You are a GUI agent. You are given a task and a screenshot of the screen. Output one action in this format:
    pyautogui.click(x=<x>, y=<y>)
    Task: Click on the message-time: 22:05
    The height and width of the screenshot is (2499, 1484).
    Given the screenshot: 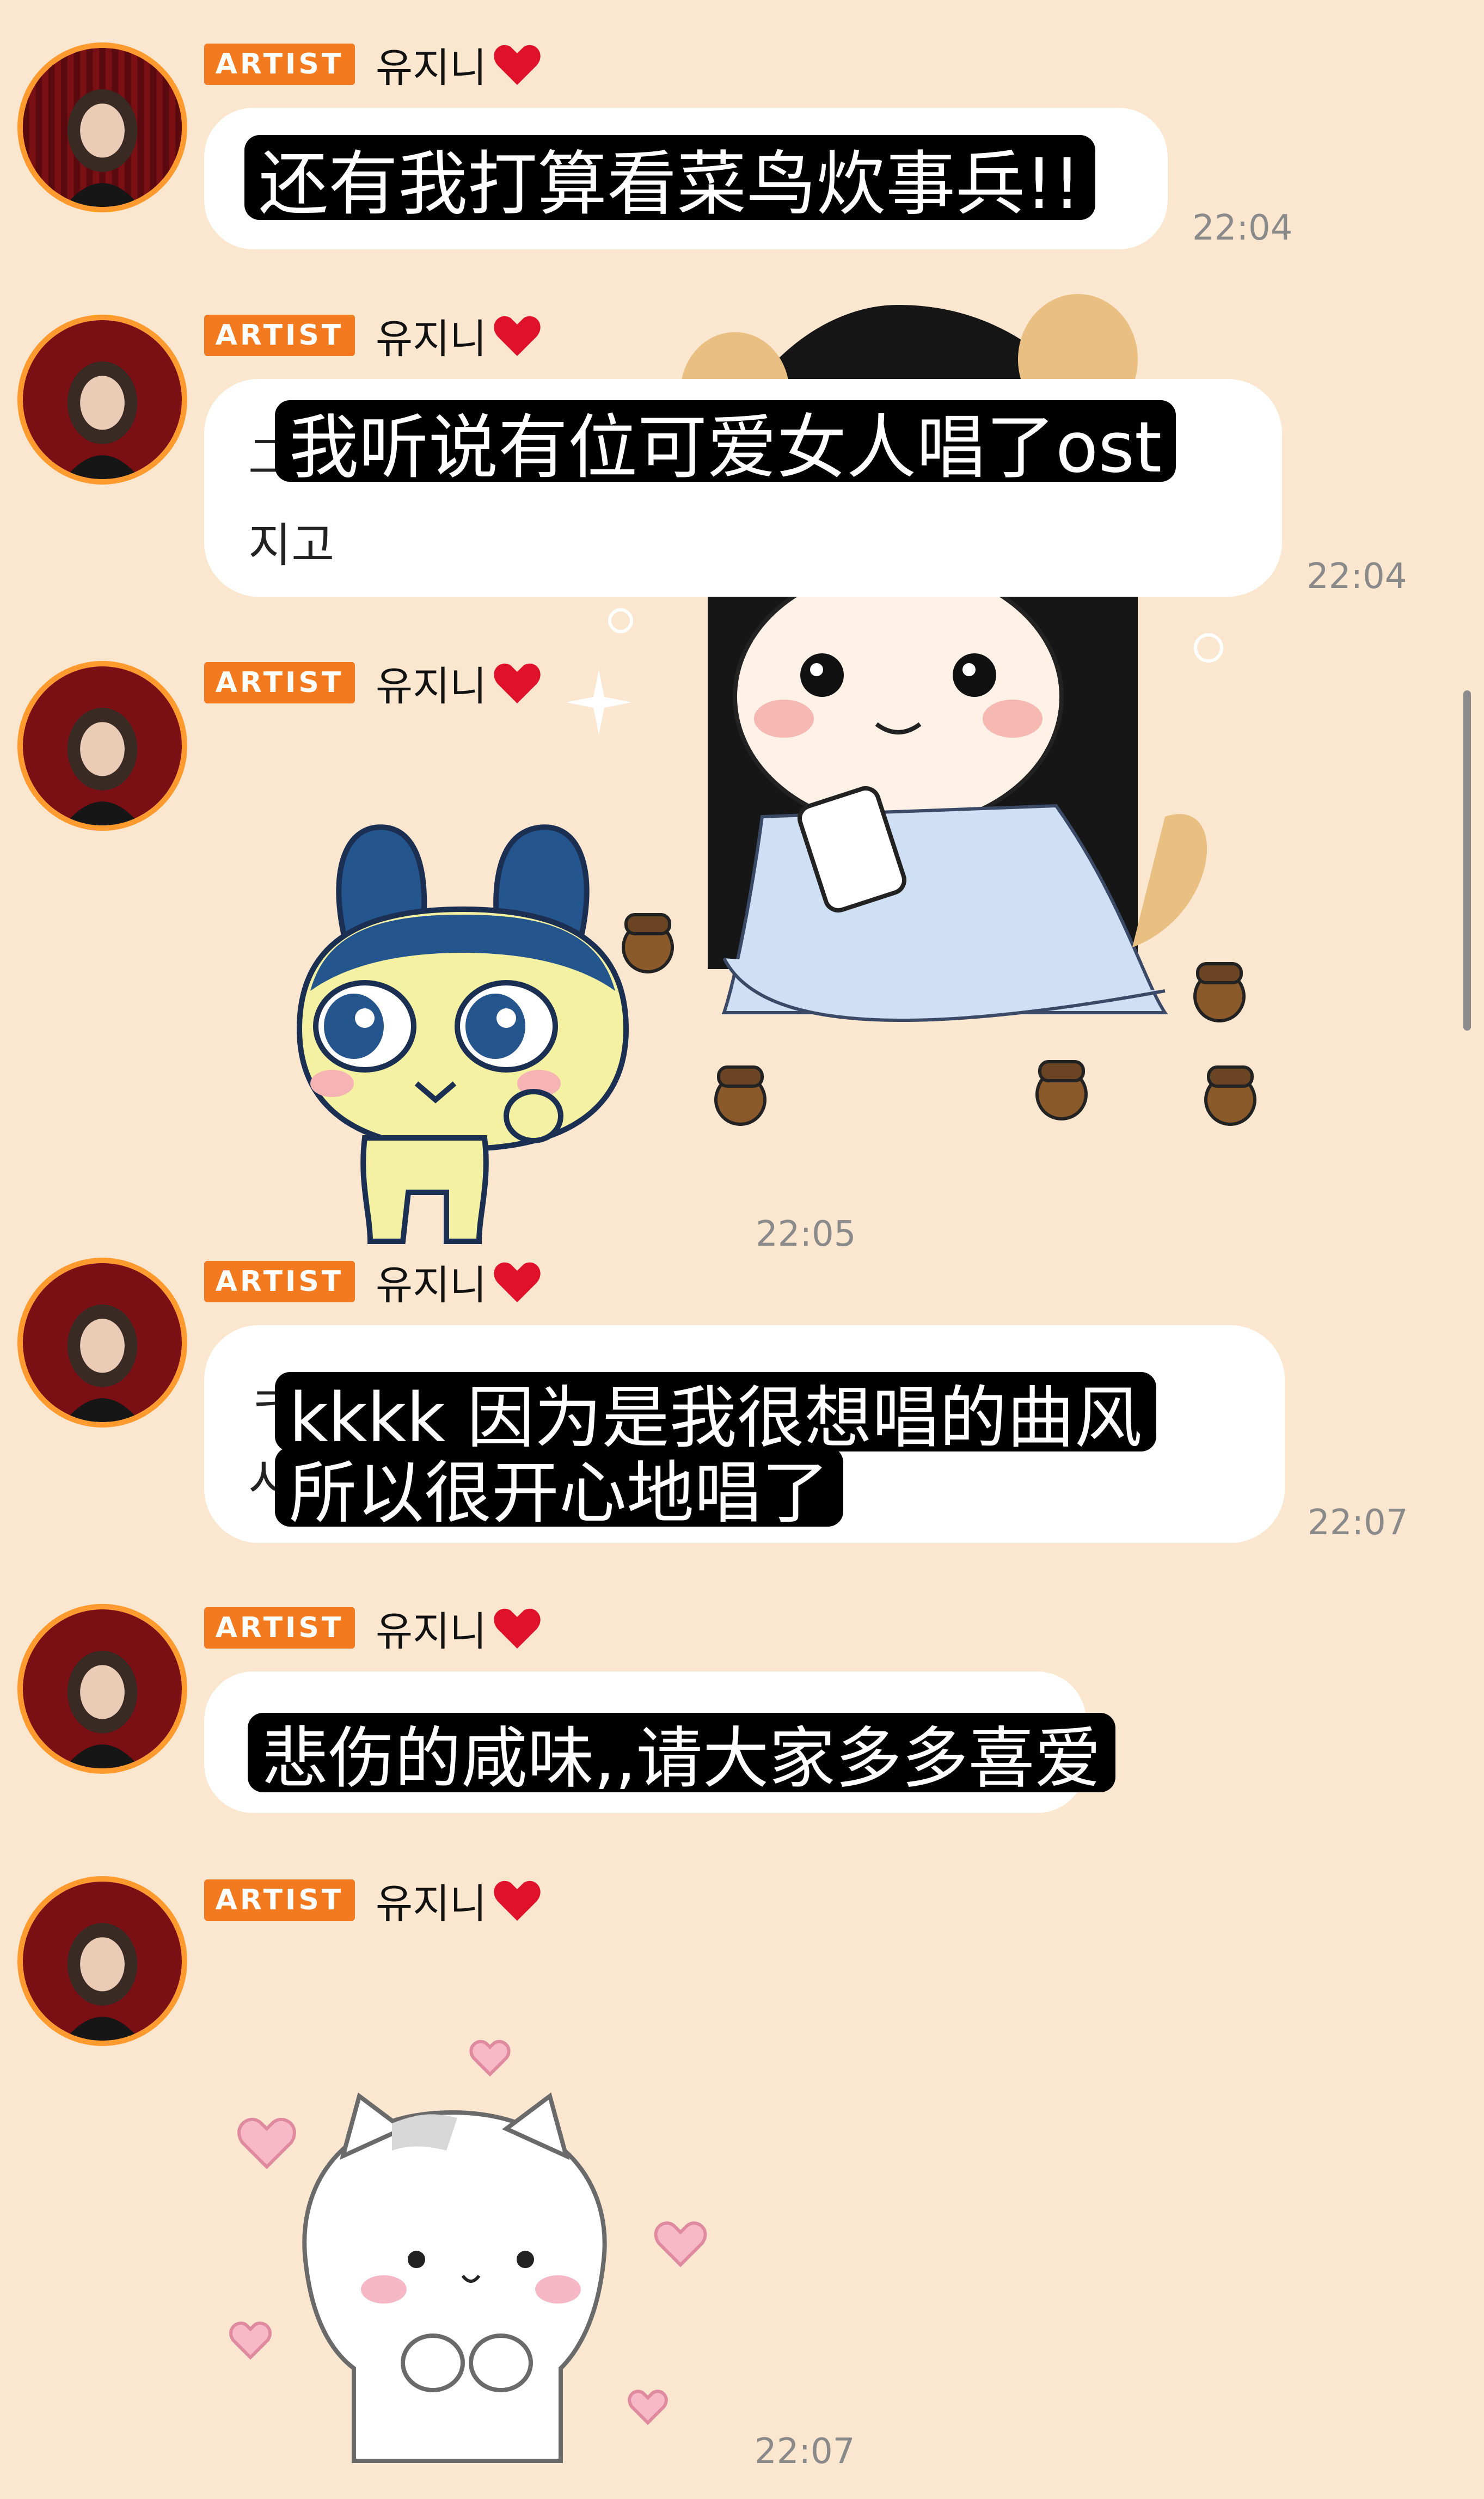 What is the action you would take?
    pyautogui.click(x=806, y=1234)
    